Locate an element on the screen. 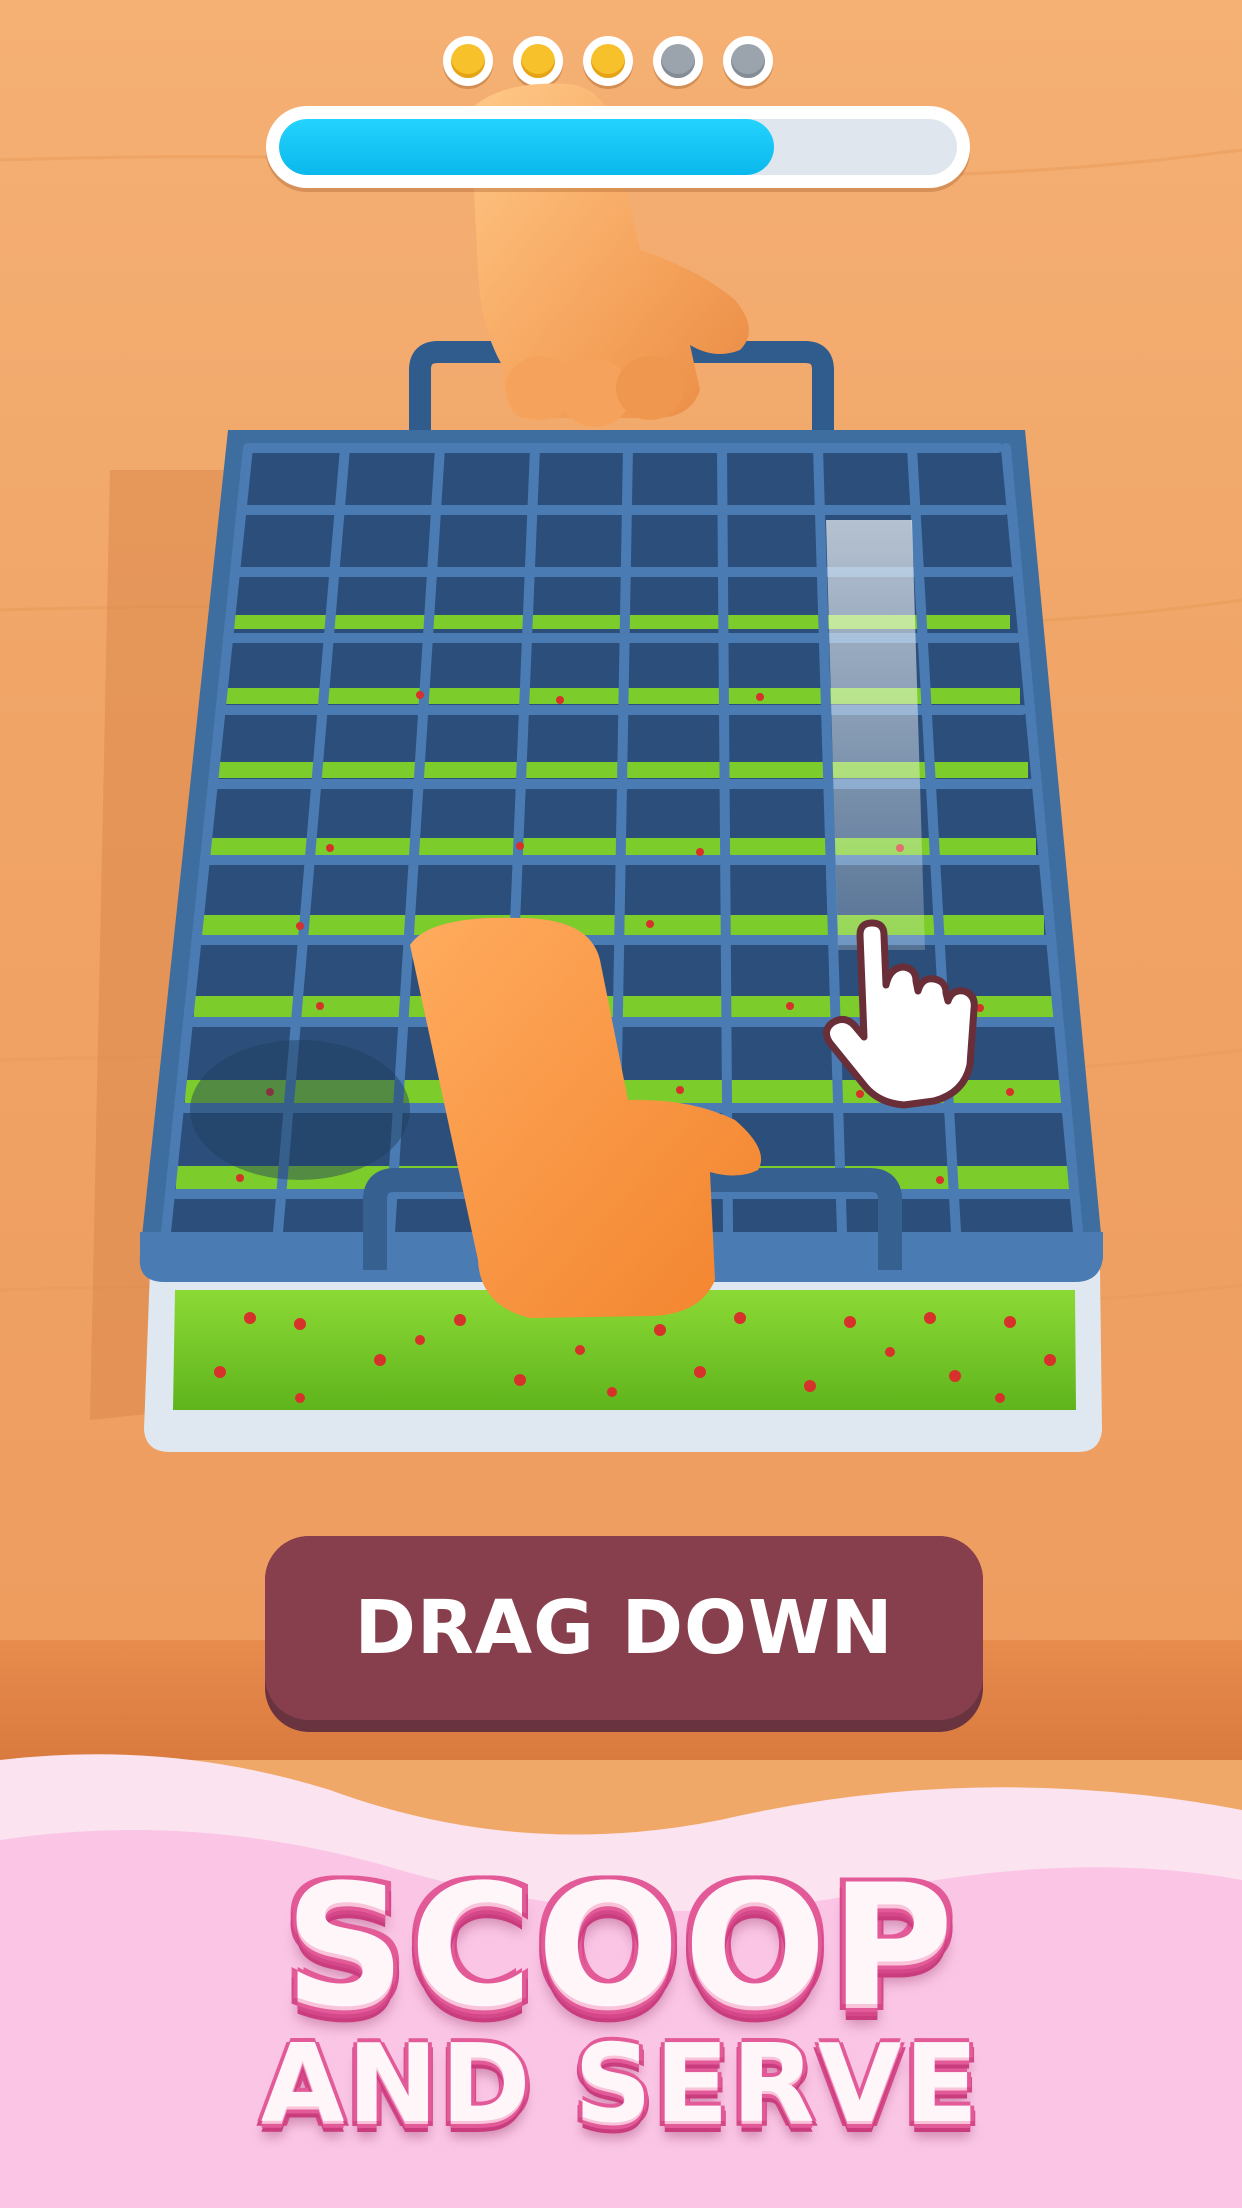  level-progress-bar is located at coordinates (618, 147).